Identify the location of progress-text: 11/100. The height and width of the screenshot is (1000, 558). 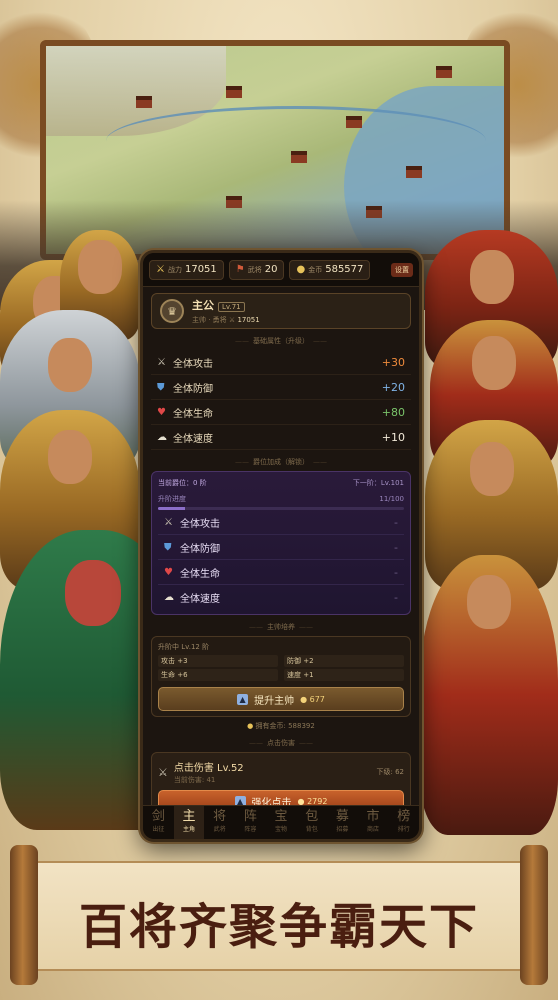
(391, 499).